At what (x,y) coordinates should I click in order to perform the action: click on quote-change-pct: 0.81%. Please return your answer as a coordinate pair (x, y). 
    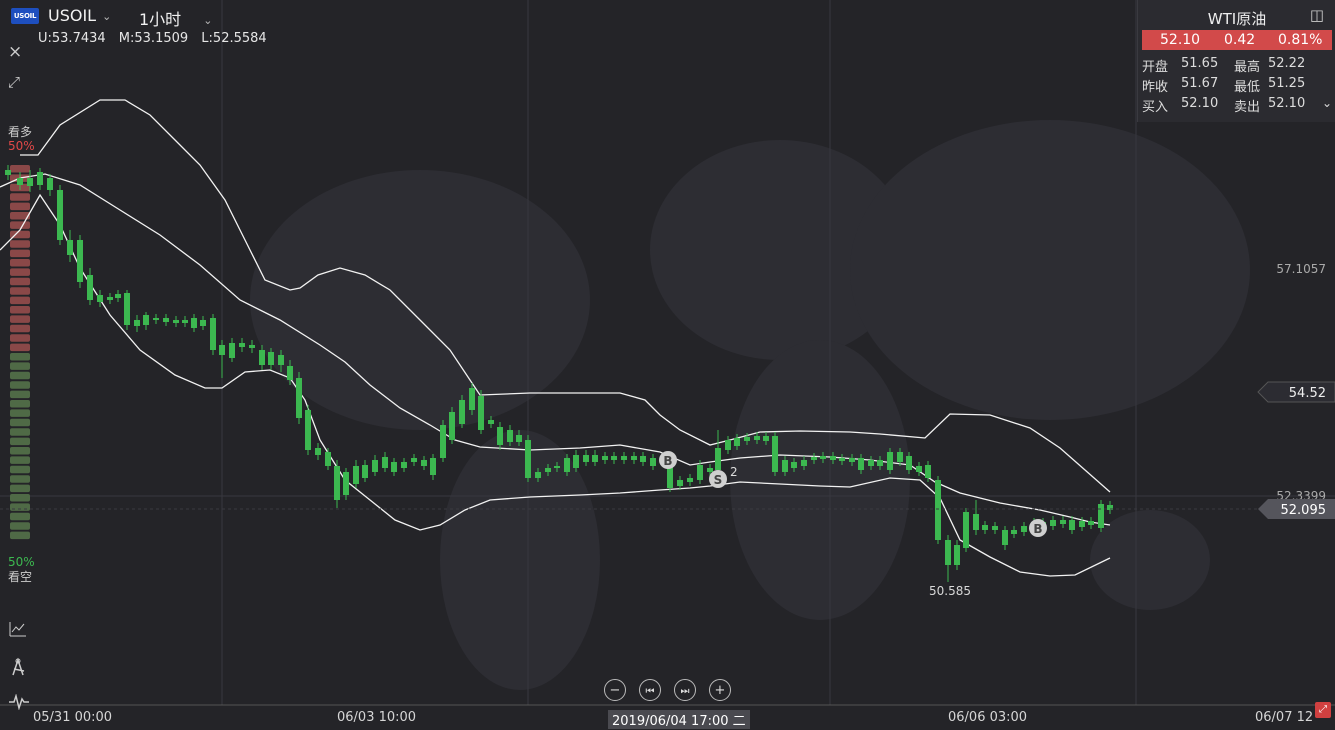
    Looking at the image, I should click on (1300, 40).